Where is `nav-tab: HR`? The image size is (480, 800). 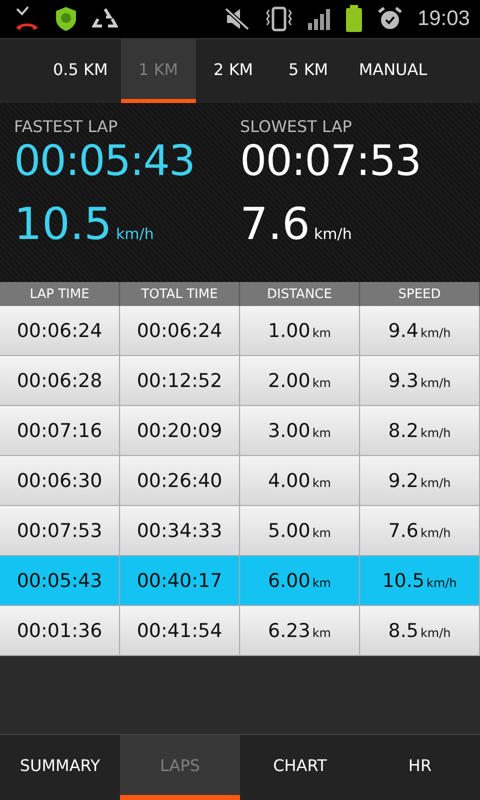 nav-tab: HR is located at coordinates (420, 767).